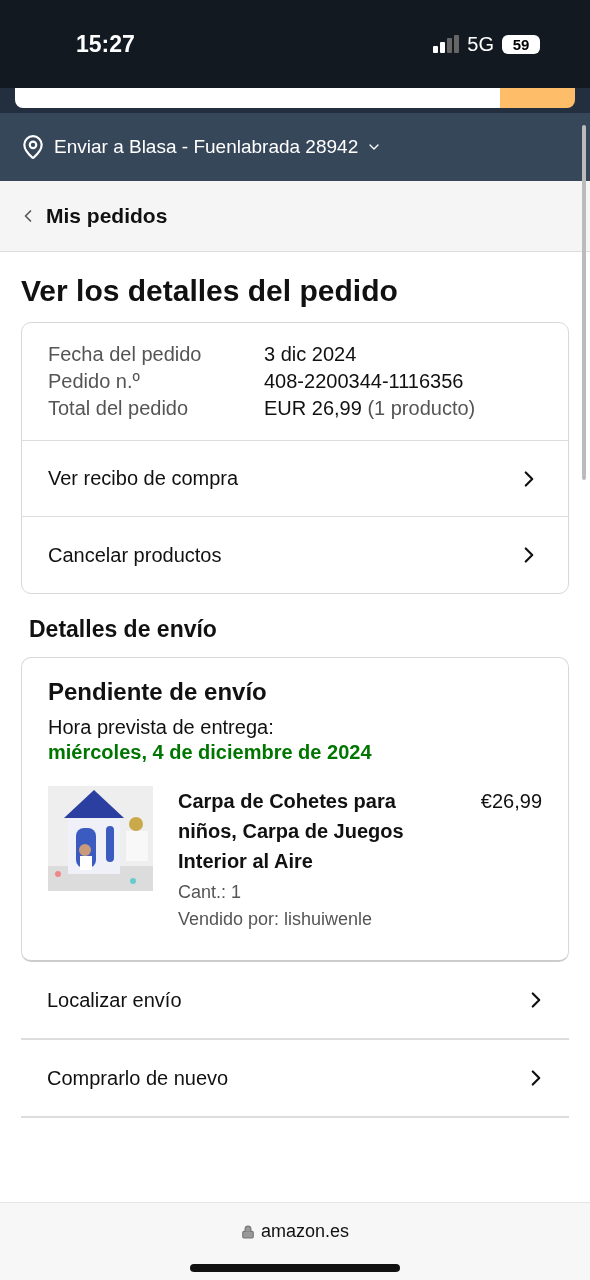  What do you see at coordinates (295, 555) in the screenshot?
I see `action-row: Cancelar productos` at bounding box center [295, 555].